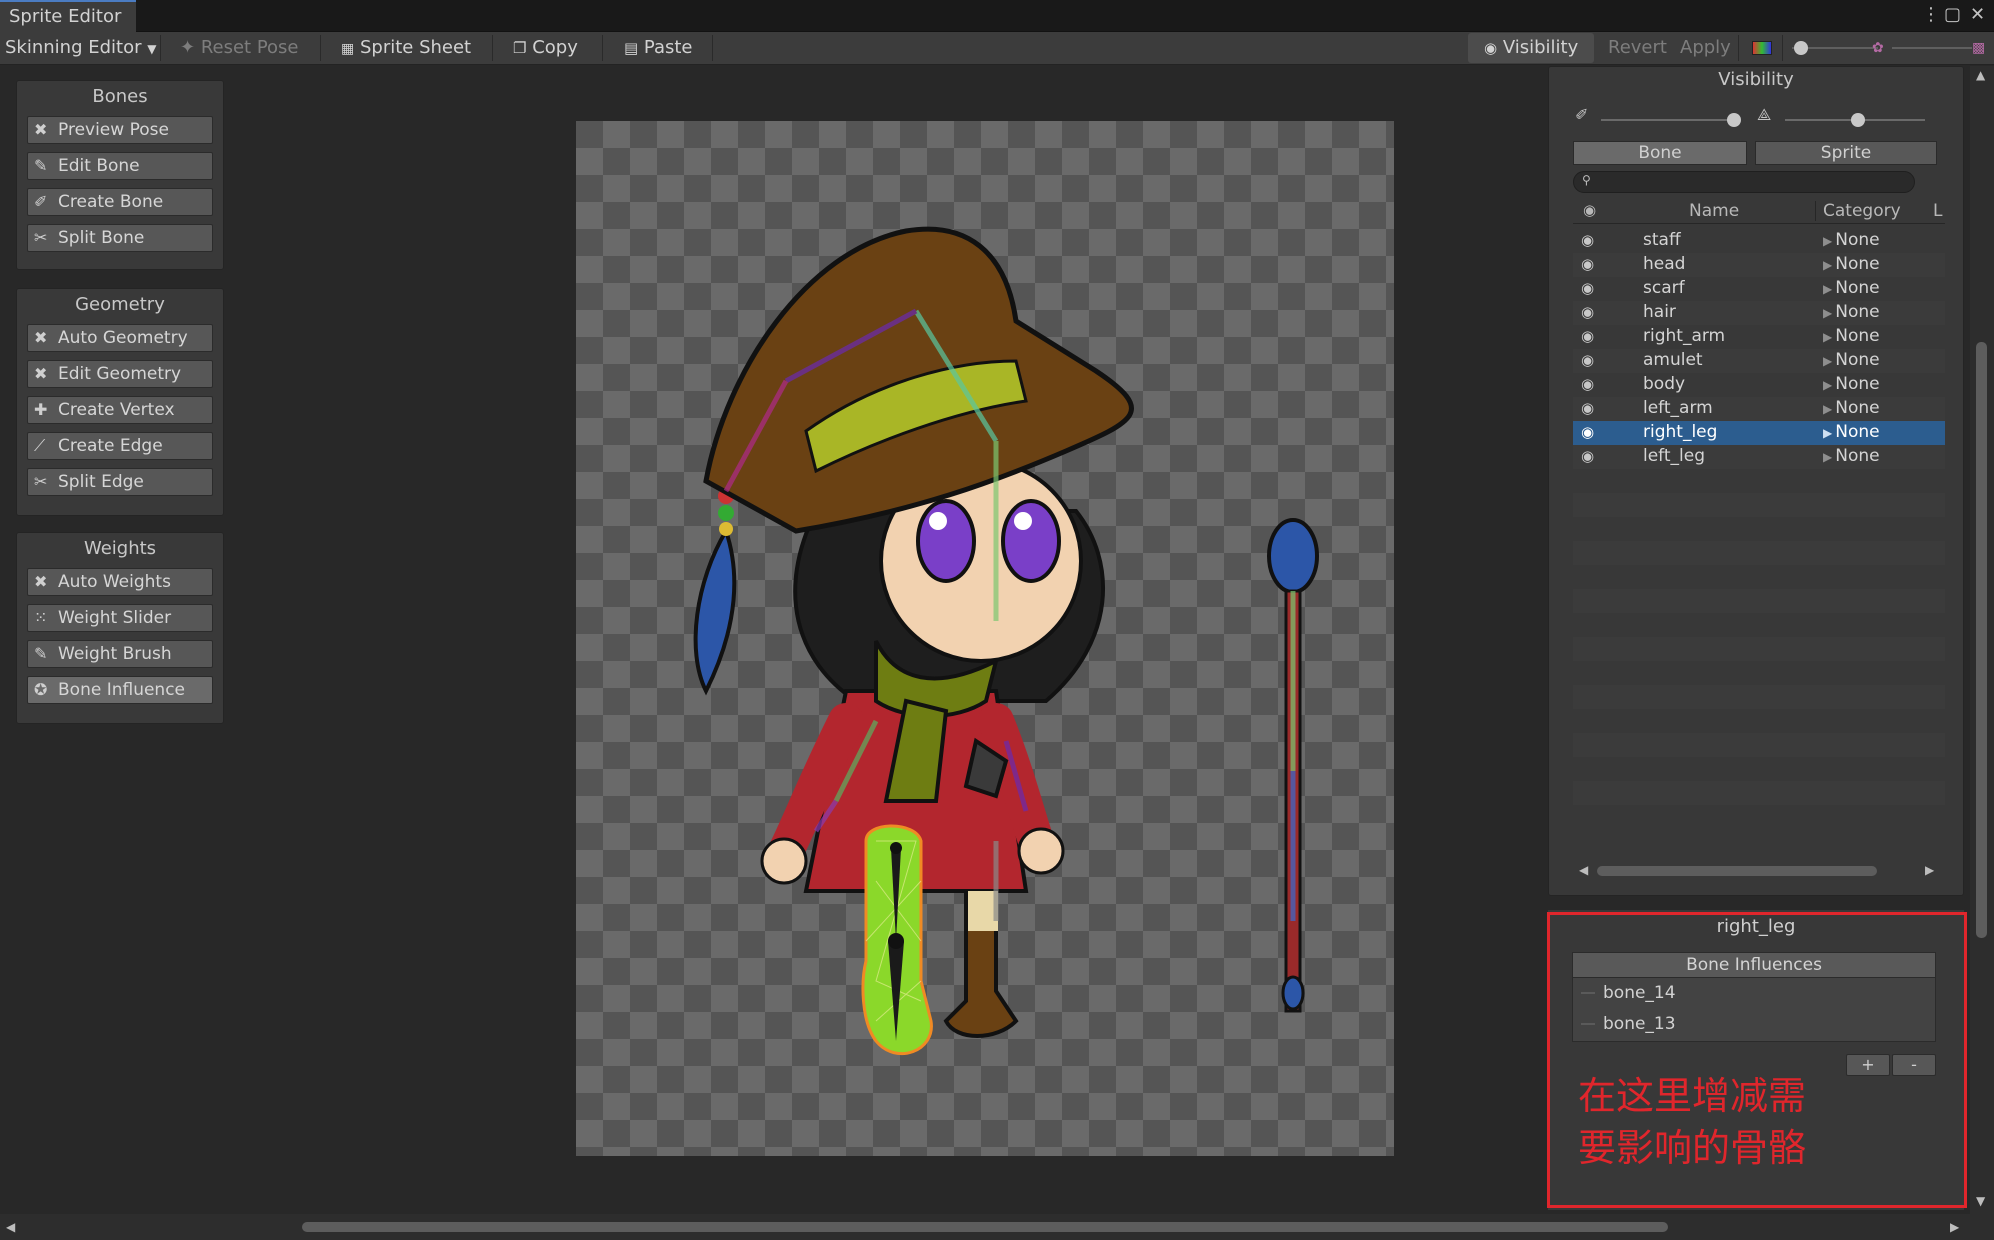  I want to click on vertical-scroll-thumb, so click(1981, 640).